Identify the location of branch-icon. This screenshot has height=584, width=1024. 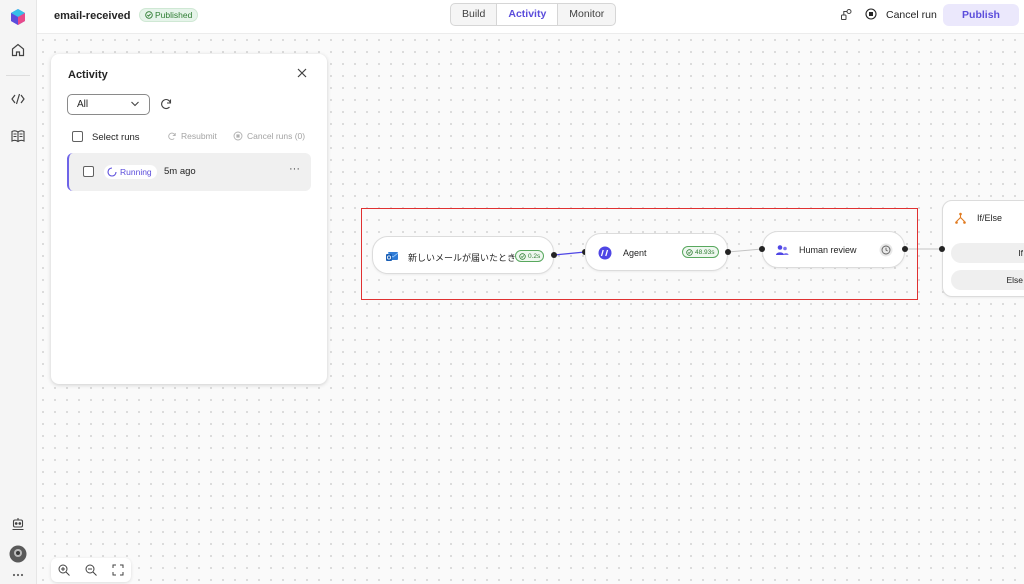
(960, 218).